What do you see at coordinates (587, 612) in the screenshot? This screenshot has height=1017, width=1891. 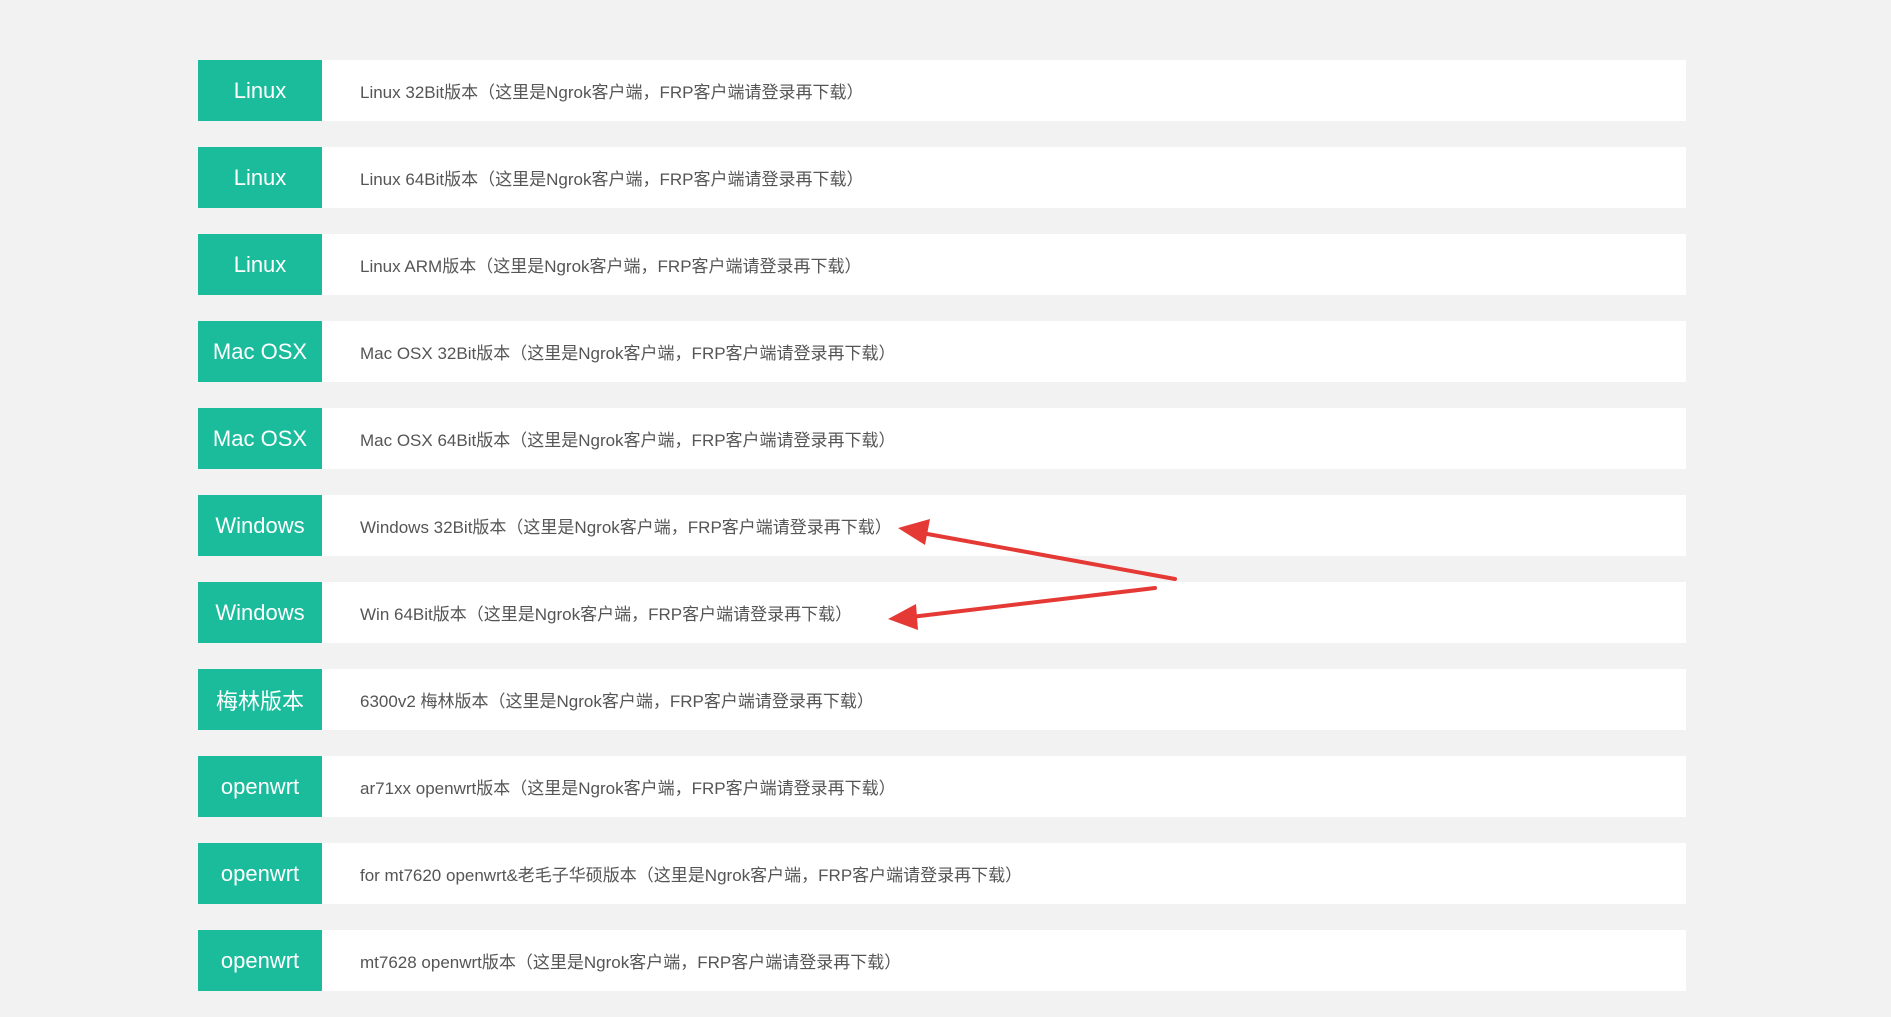 I see `download-link: Win 64Bit版本（这里是Ngrok客户端，FRP客户端请登录再下载）` at bounding box center [587, 612].